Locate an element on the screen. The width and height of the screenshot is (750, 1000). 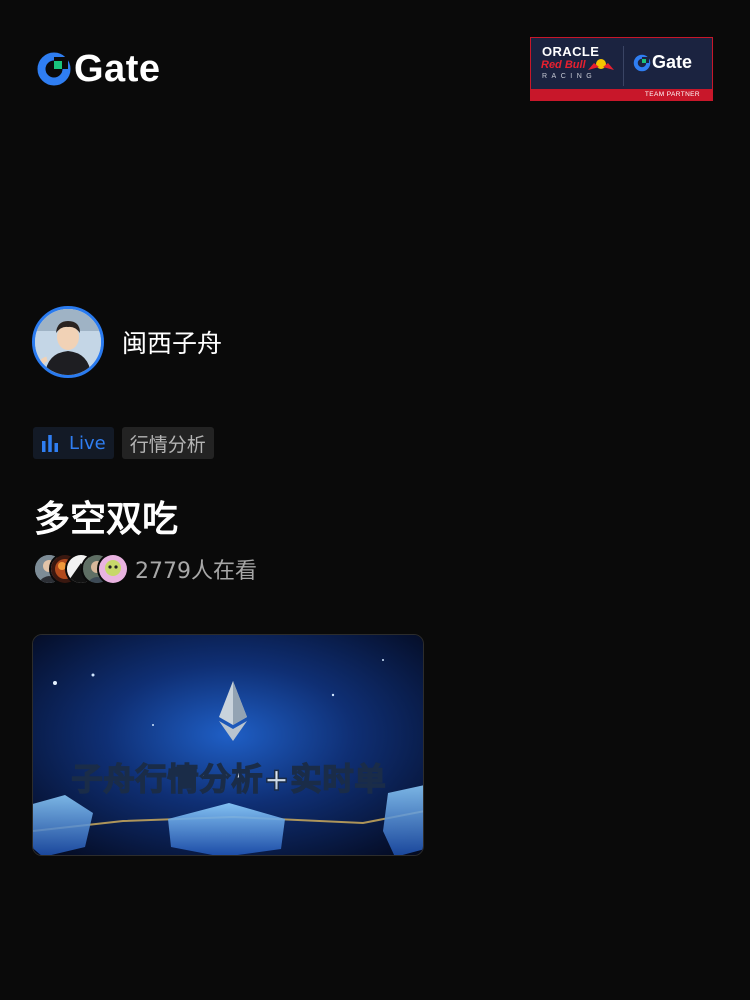
partner-gate-logo: Gate is located at coordinates (662, 62).